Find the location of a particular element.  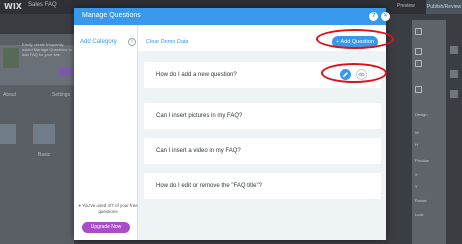

x-label: X is located at coordinates (416, 174).